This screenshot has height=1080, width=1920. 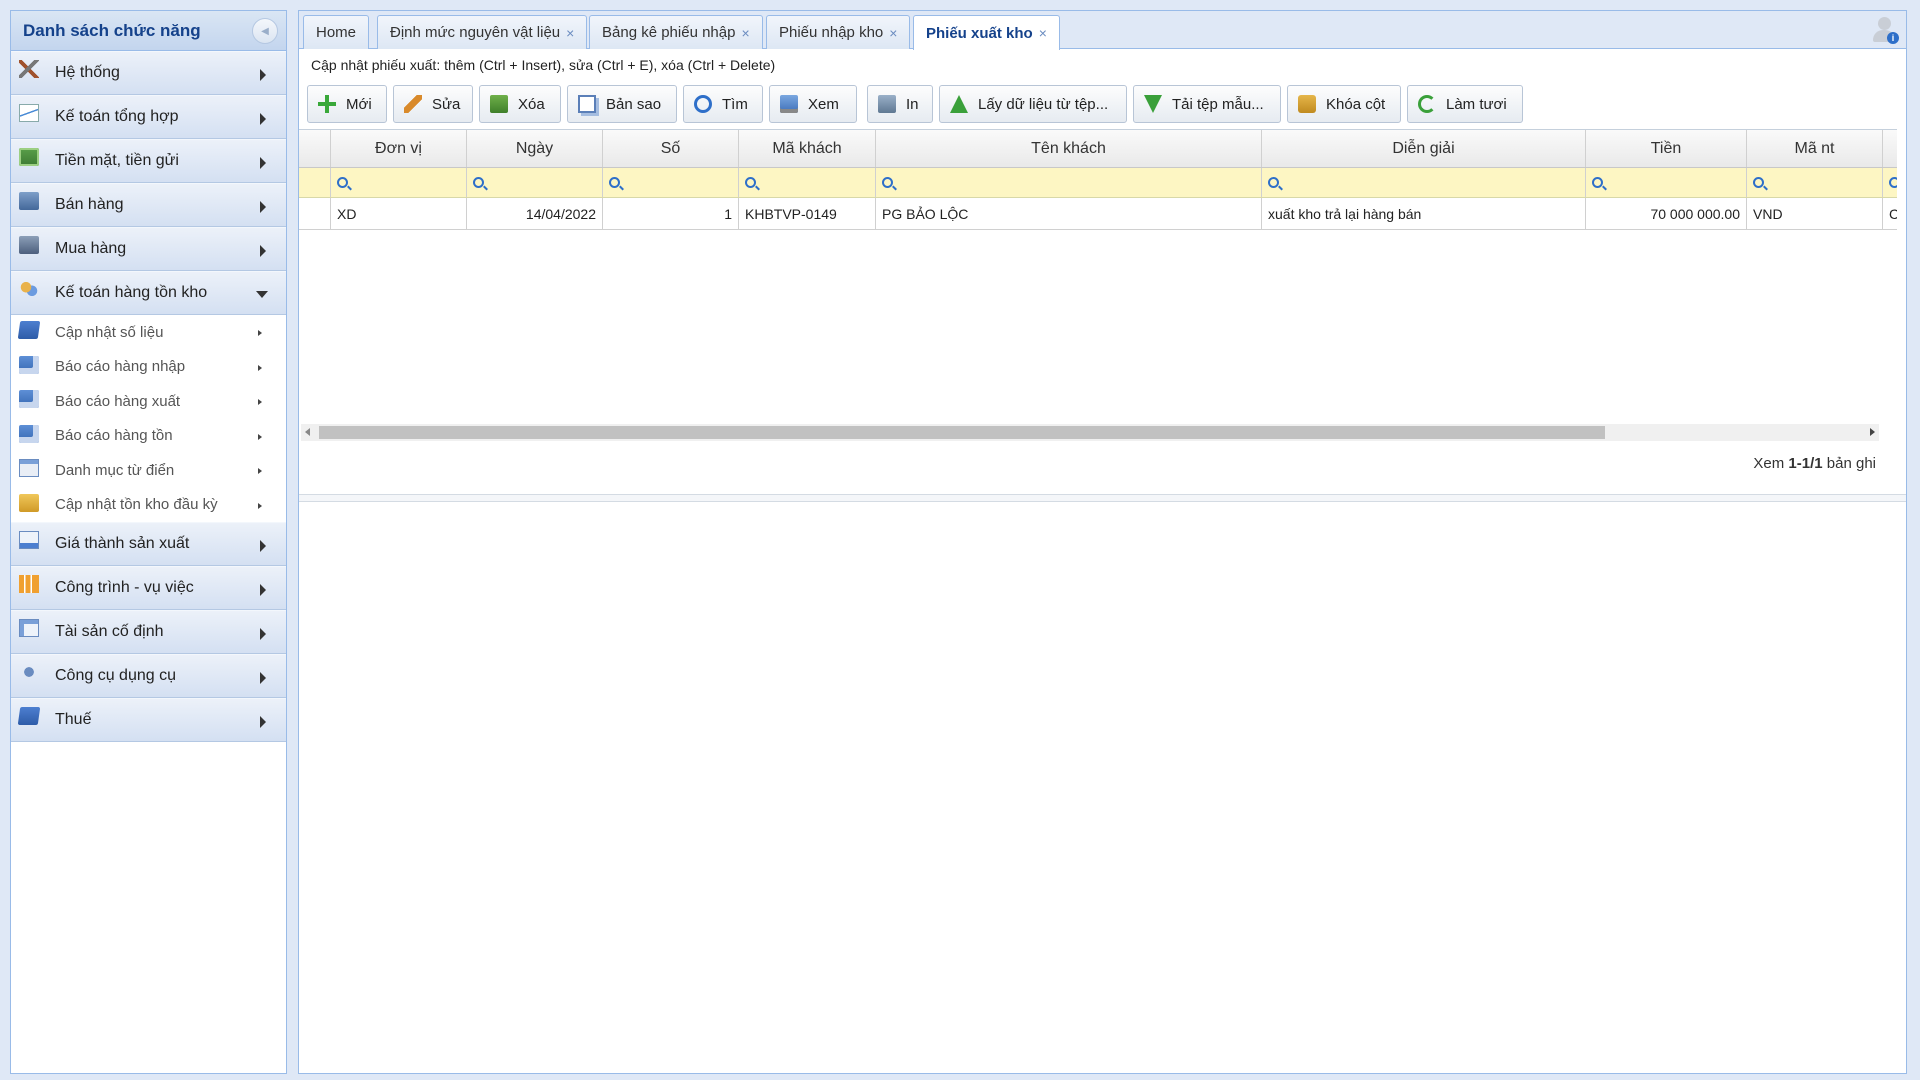 I want to click on column-header, so click(x=1890, y=148).